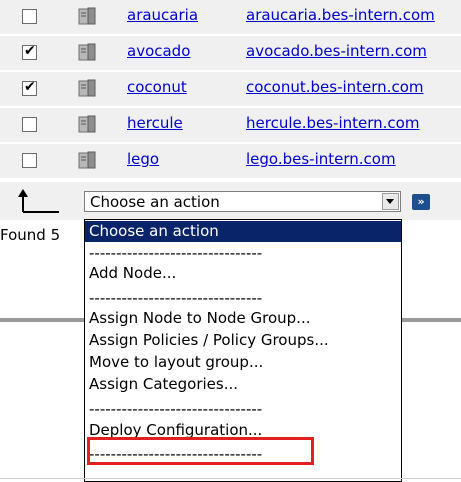  Describe the element at coordinates (390, 201) in the screenshot. I see `chevron-down-icon` at that location.